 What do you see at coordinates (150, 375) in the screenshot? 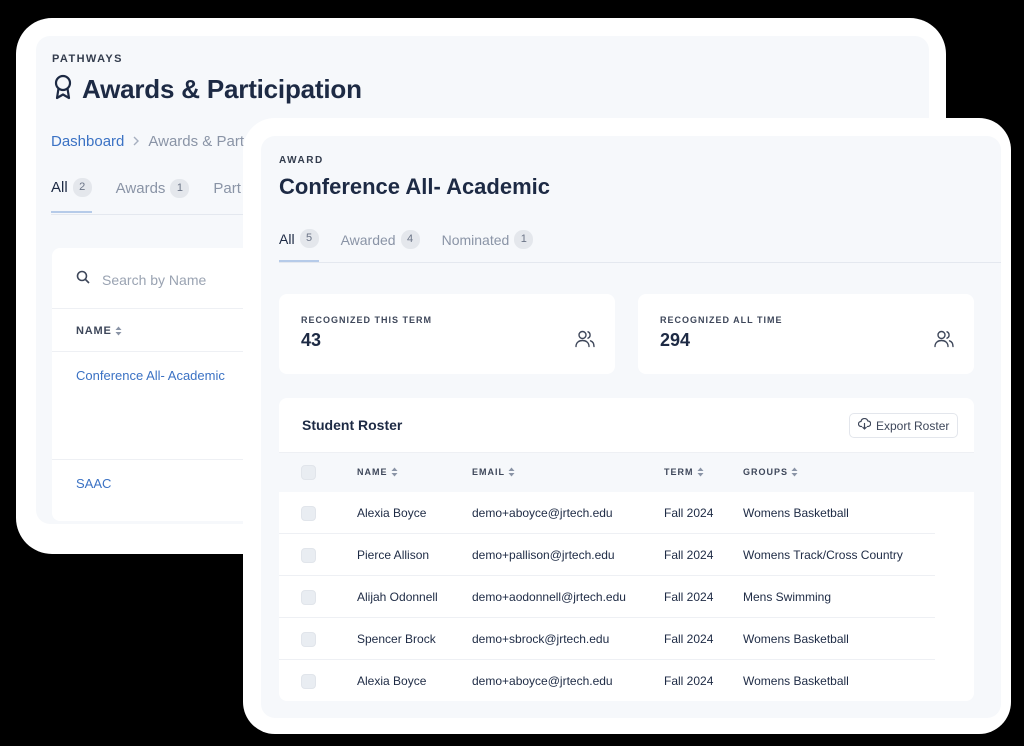
I see `award-link-conference: Conference All- Academic` at bounding box center [150, 375].